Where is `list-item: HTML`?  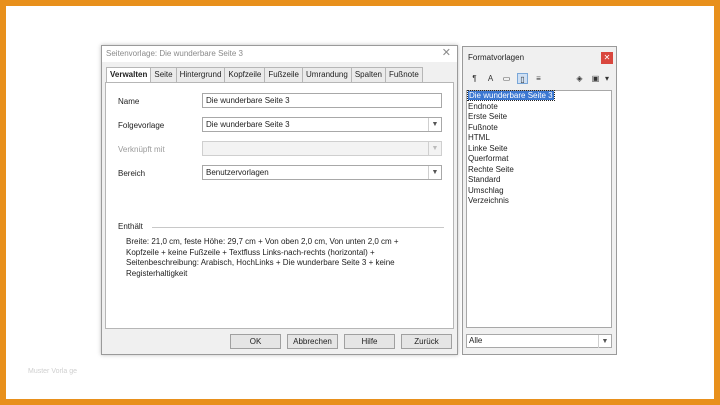 list-item: HTML is located at coordinates (539, 138).